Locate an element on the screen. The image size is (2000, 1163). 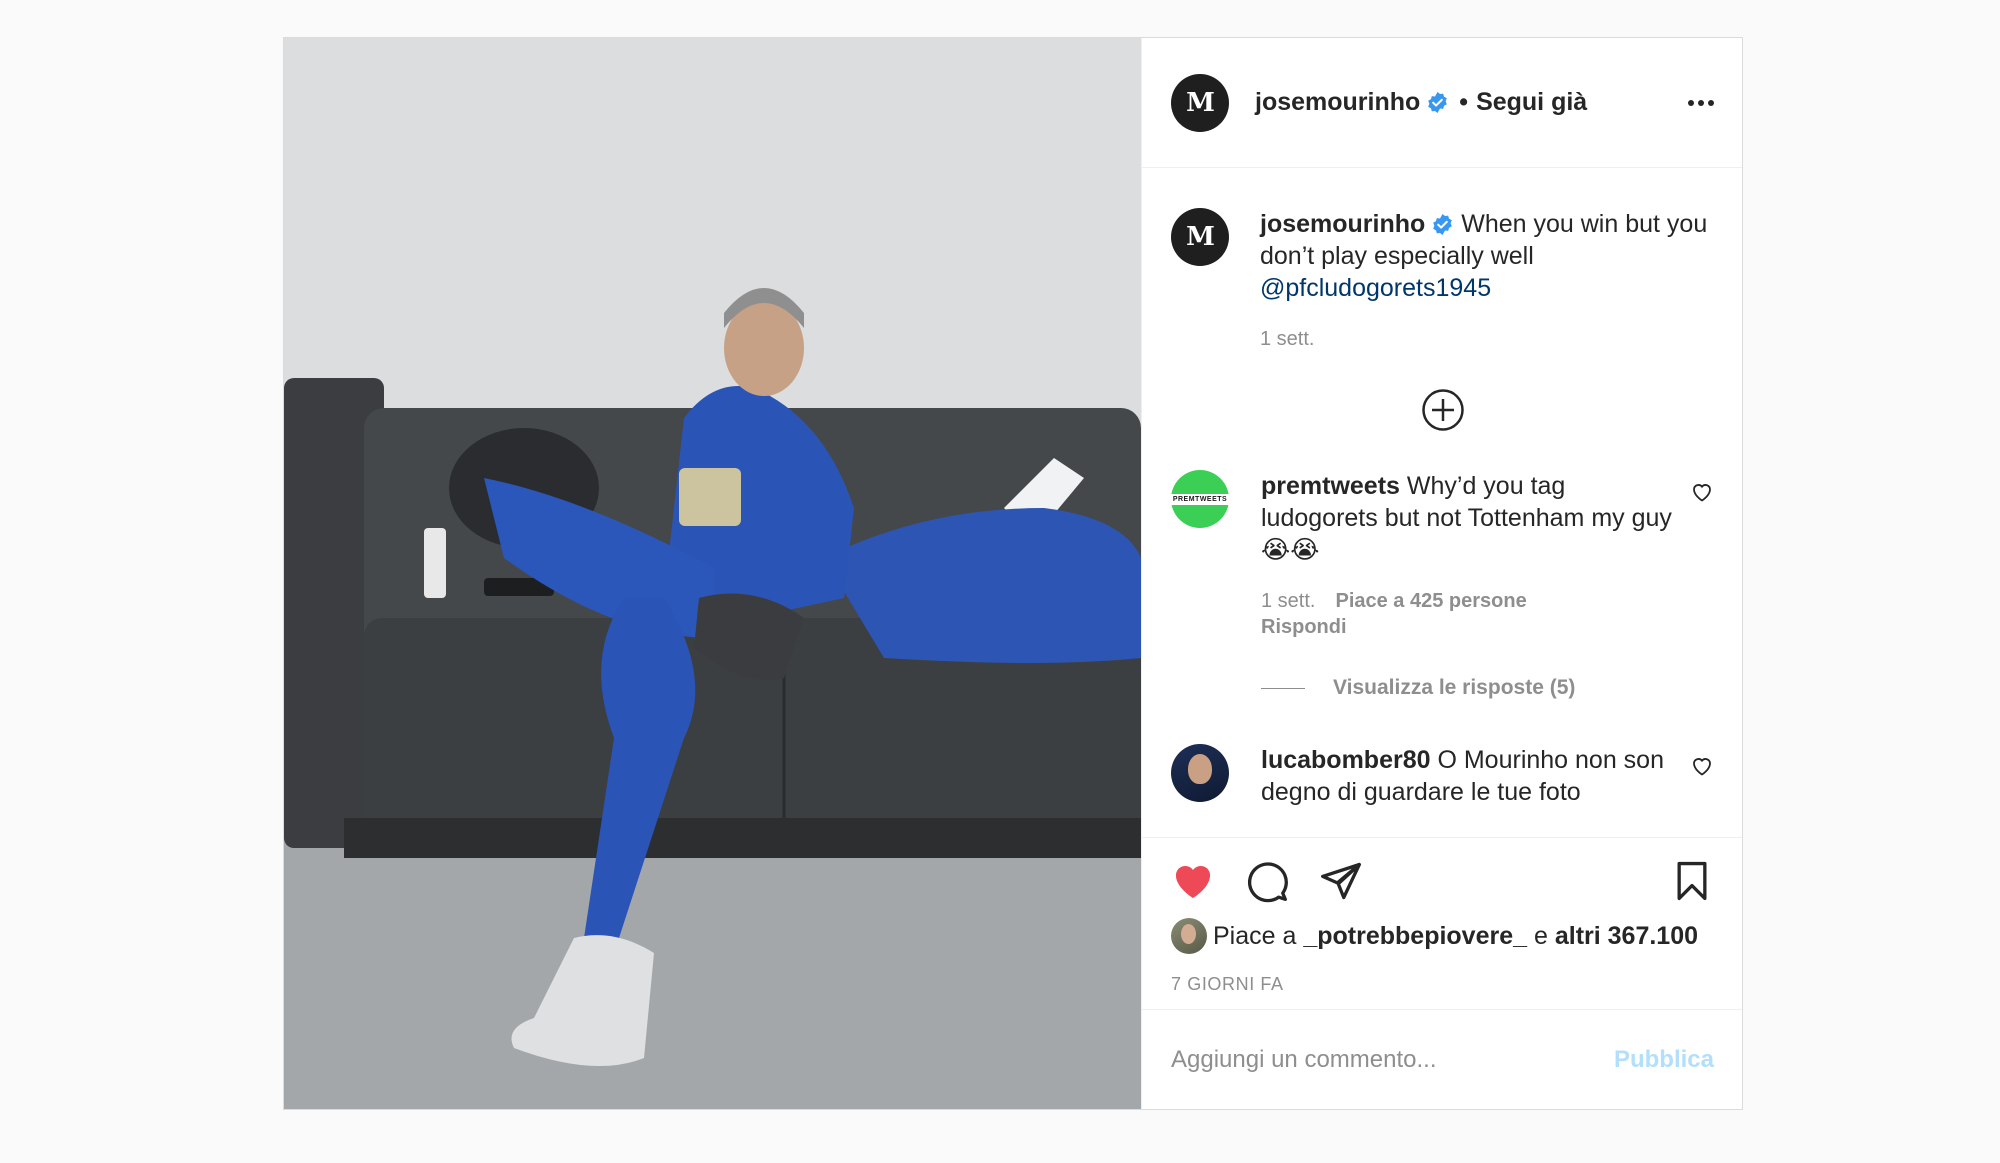
verified-badge-icon is located at coordinates (1438, 102).